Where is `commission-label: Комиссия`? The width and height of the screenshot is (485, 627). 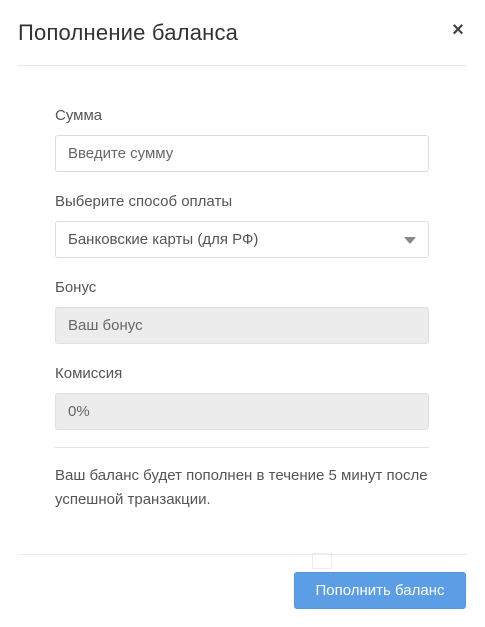 commission-label: Комиссия is located at coordinates (89, 373).